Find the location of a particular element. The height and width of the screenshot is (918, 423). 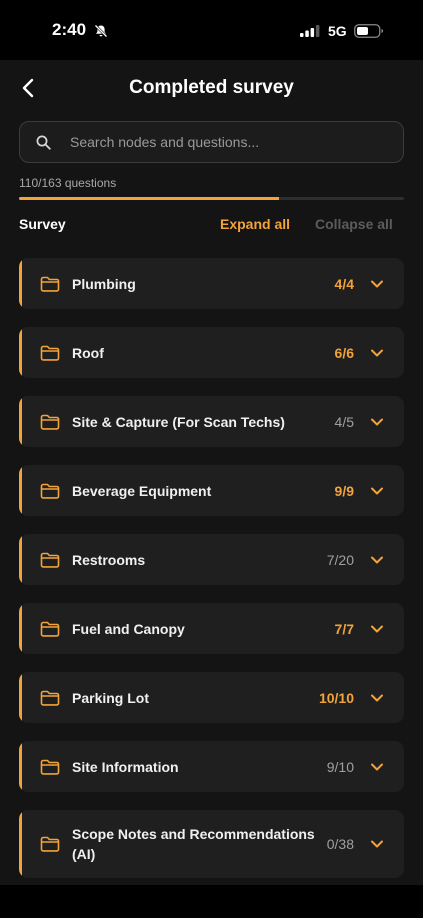

node-name: Site Information is located at coordinates (125, 766).